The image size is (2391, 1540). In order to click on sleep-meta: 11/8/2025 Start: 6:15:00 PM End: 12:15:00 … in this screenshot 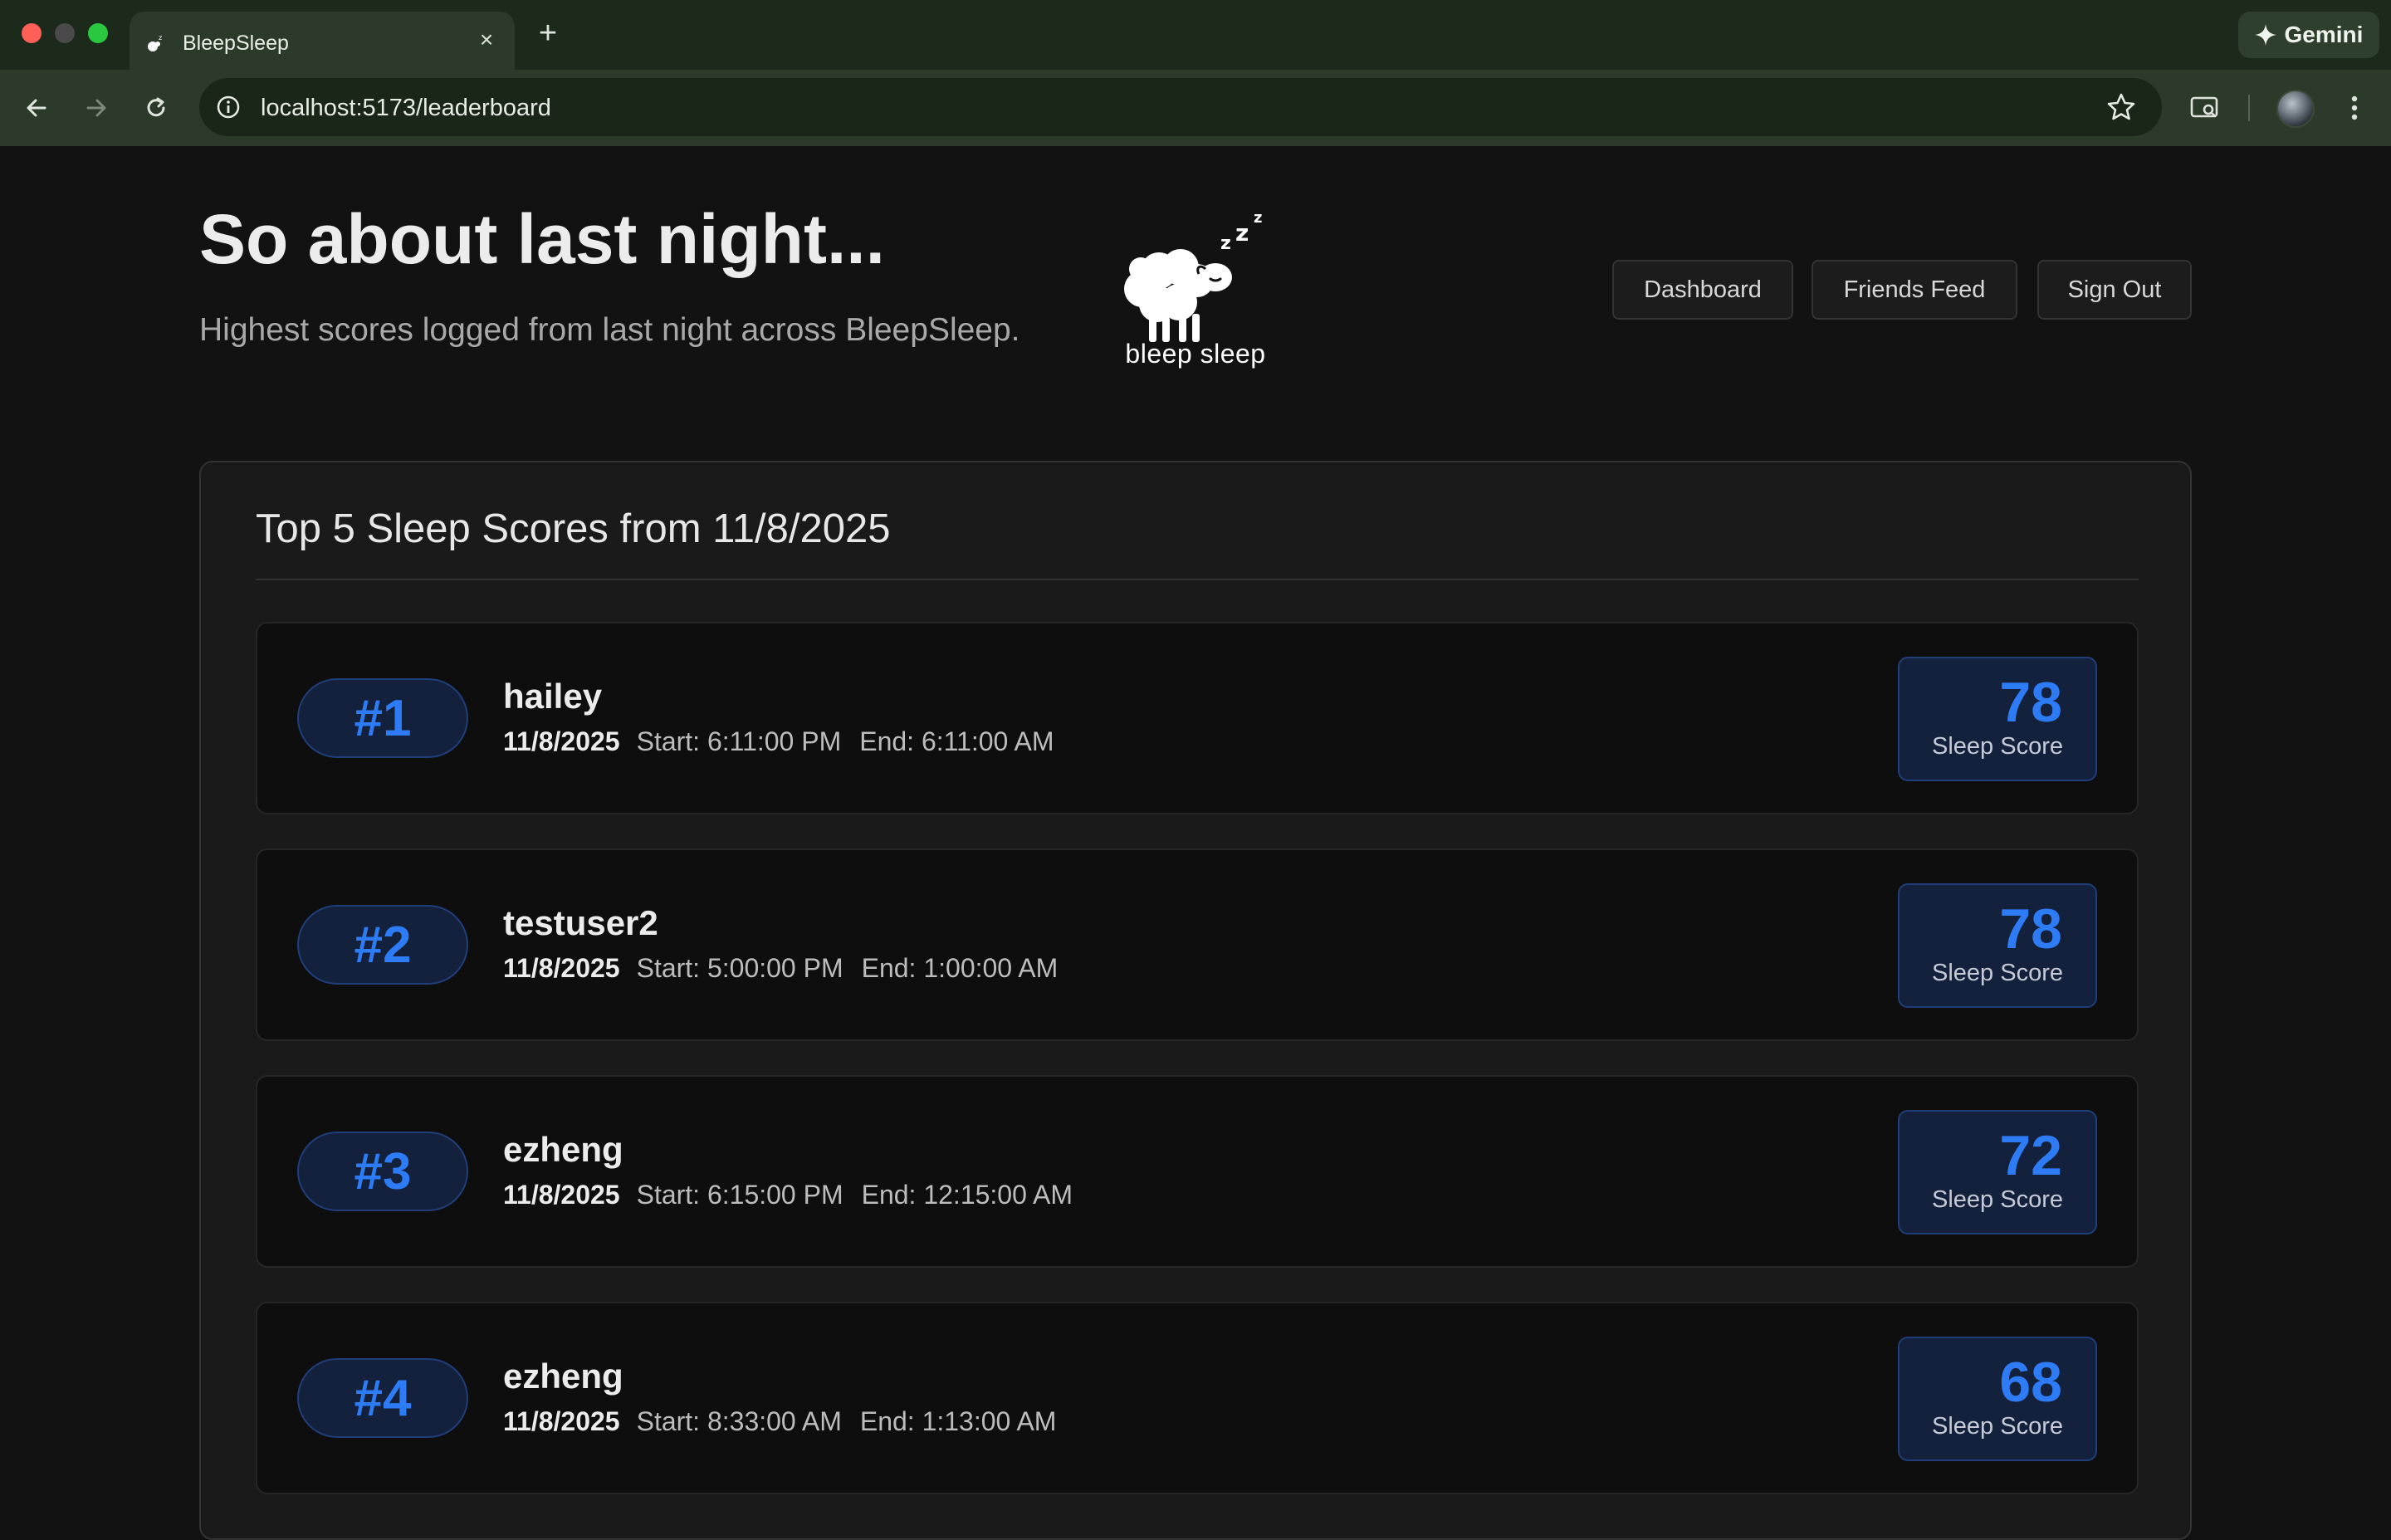, I will do `click(788, 1195)`.